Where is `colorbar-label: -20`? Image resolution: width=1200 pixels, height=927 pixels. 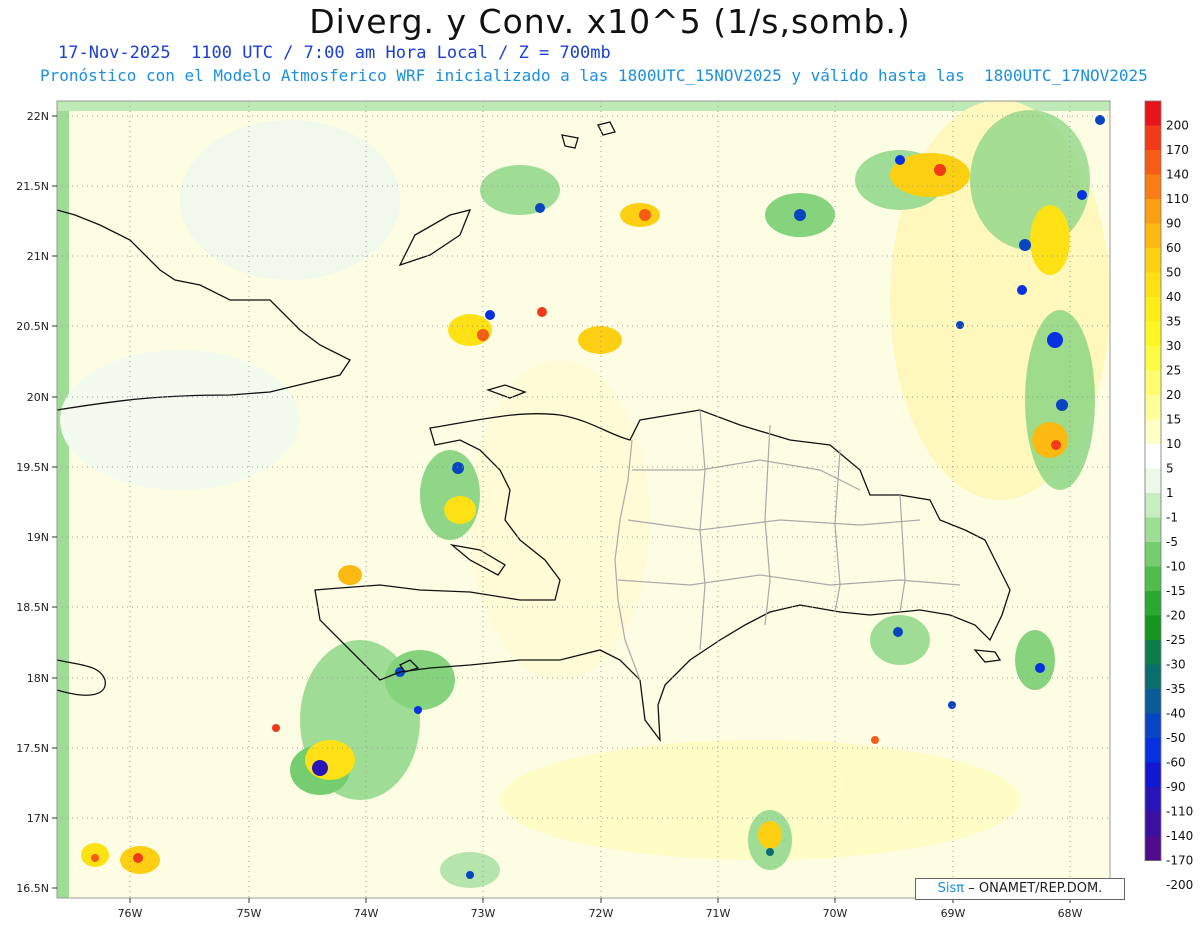 colorbar-label: -20 is located at coordinates (1176, 616).